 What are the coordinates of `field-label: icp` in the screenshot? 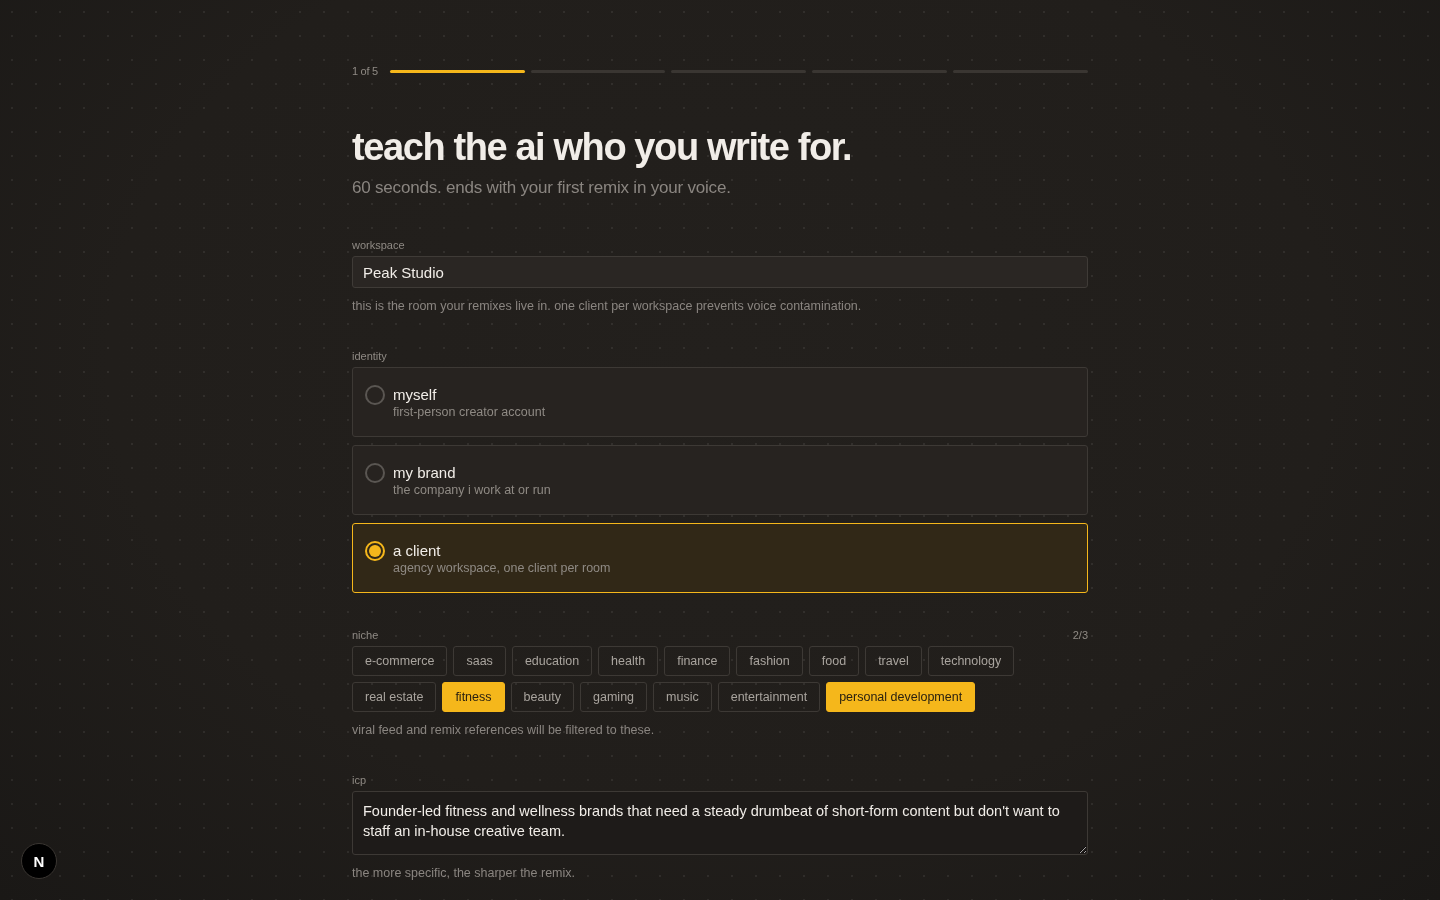 It's located at (360, 780).